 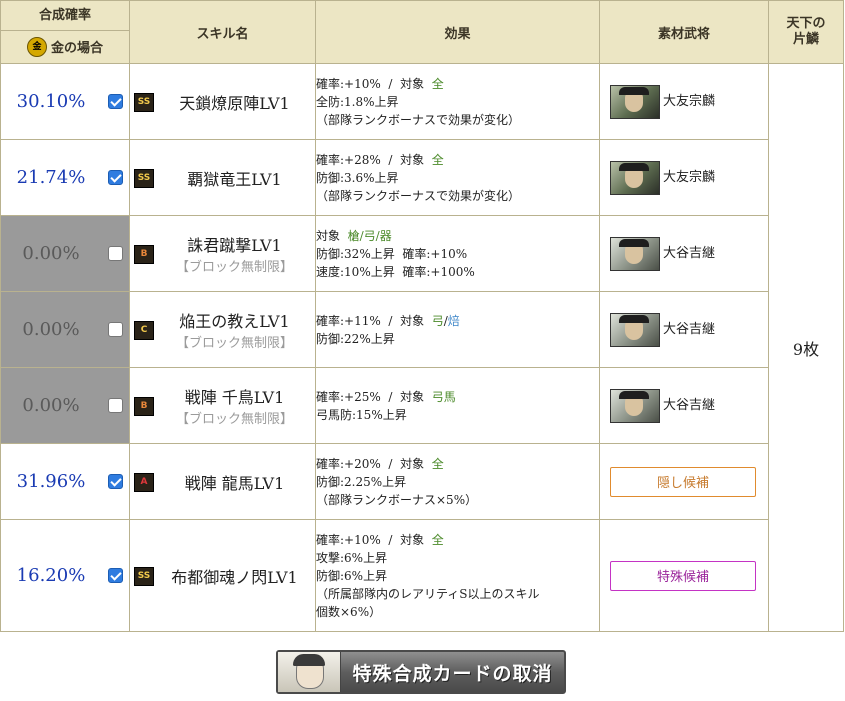 I want to click on effect-text: 弓馬防:15%上昇, so click(x=361, y=414).